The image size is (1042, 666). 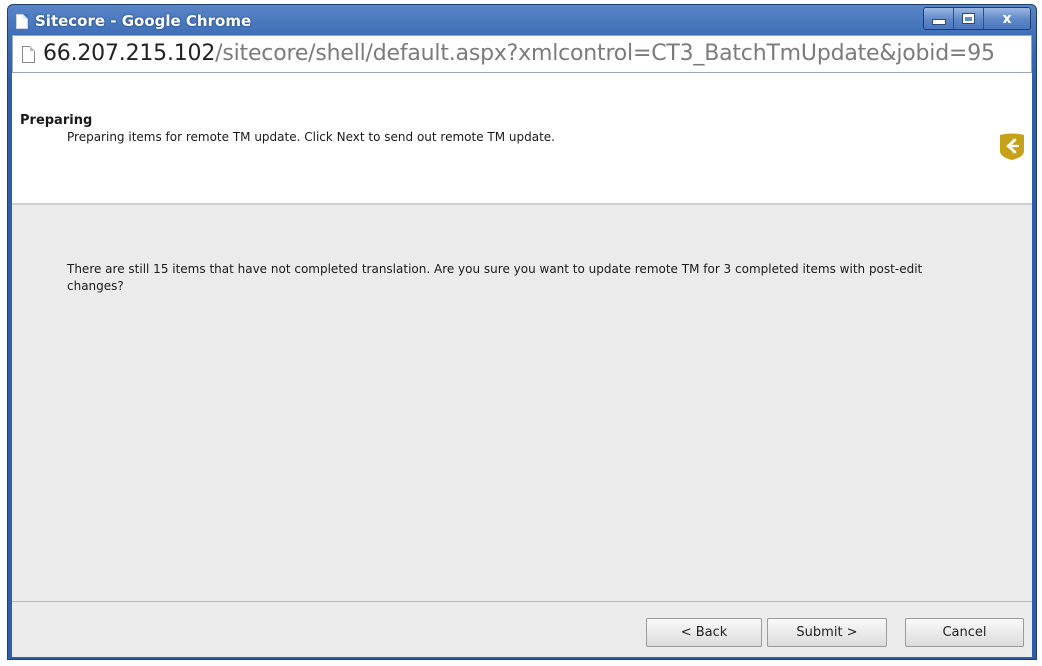 What do you see at coordinates (129, 53) in the screenshot?
I see `url-host: 66.207.215.102` at bounding box center [129, 53].